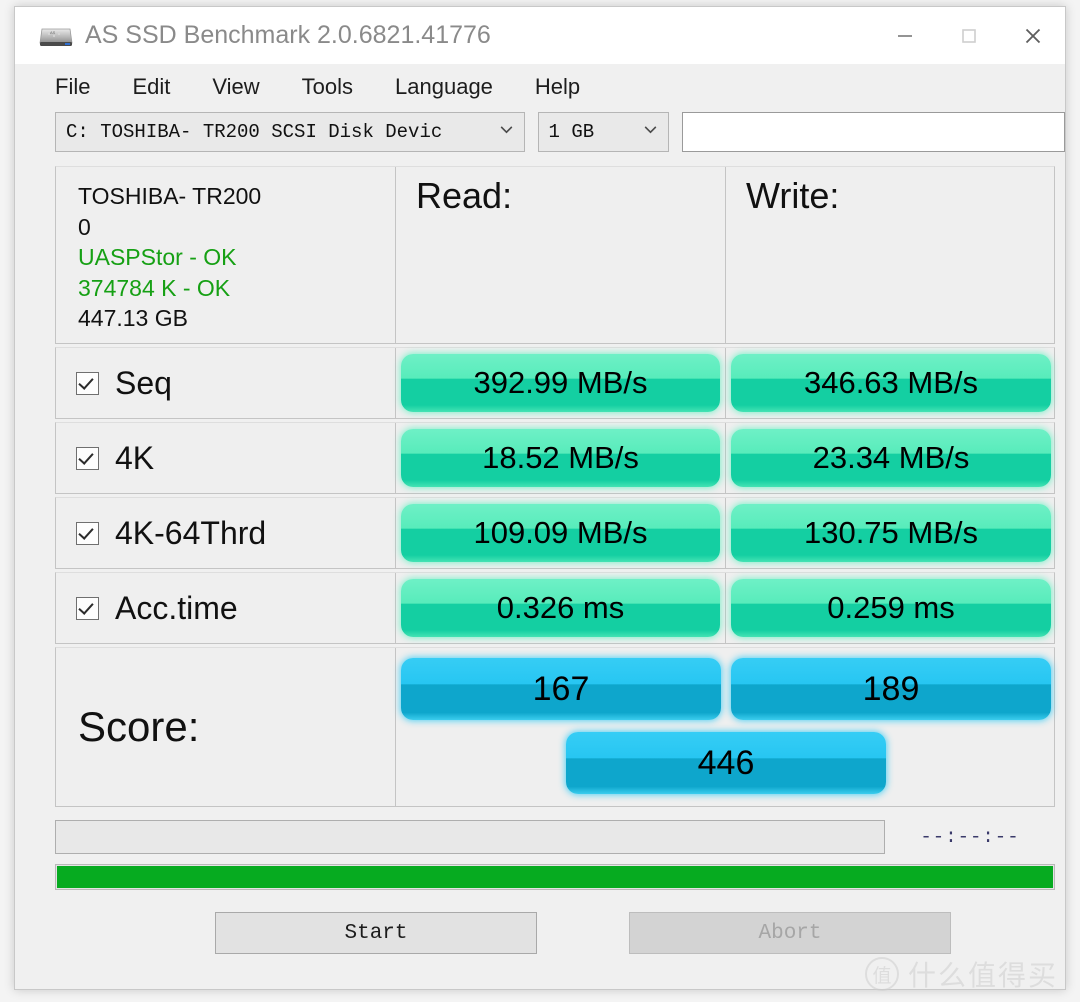 The width and height of the screenshot is (1080, 1002). I want to click on drive-select: C: TOSHIBA- TR200 SCSI Disk Devic, so click(290, 132).